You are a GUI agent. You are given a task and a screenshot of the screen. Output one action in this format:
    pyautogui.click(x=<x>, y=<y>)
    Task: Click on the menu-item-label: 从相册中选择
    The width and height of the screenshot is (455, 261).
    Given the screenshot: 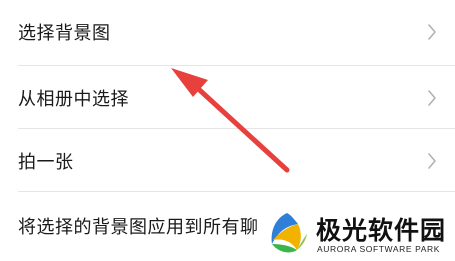 What is the action you would take?
    pyautogui.click(x=73, y=99)
    